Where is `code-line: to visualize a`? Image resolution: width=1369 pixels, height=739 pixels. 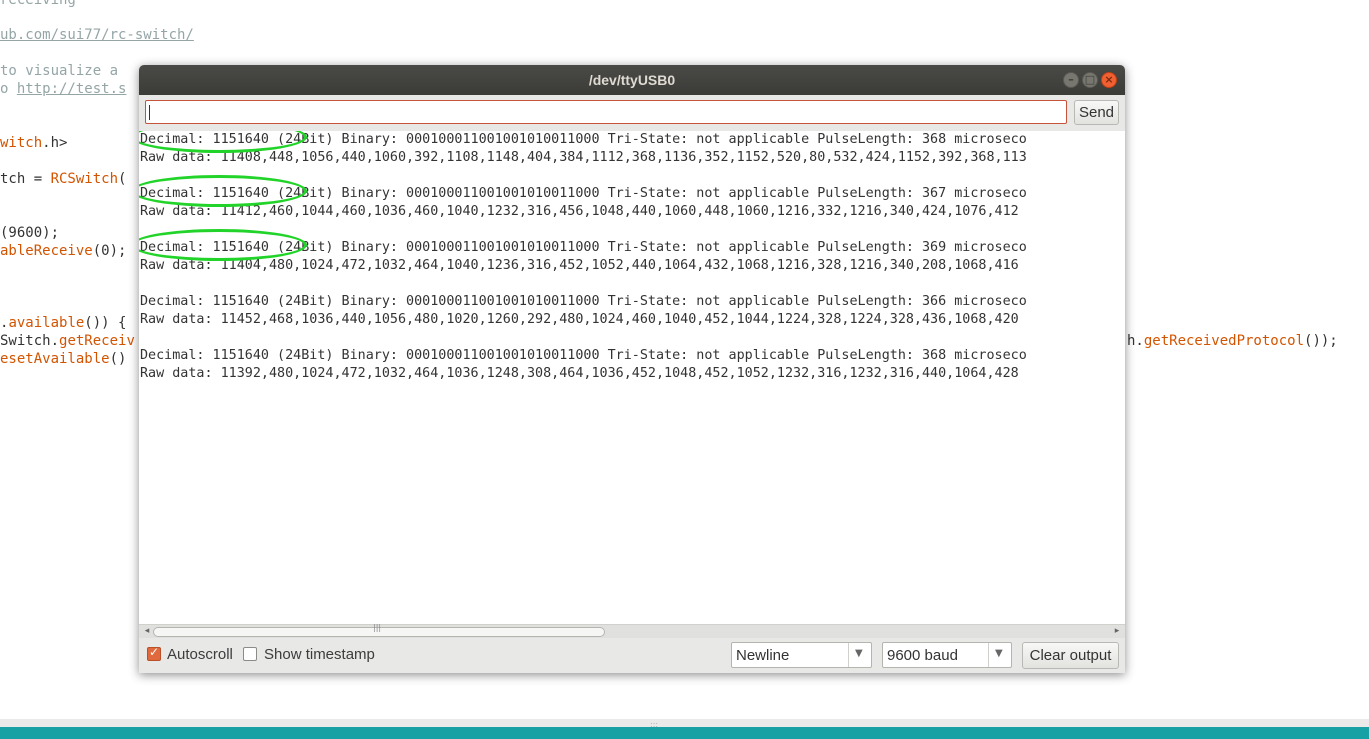
code-line: to visualize a is located at coordinates (63, 71).